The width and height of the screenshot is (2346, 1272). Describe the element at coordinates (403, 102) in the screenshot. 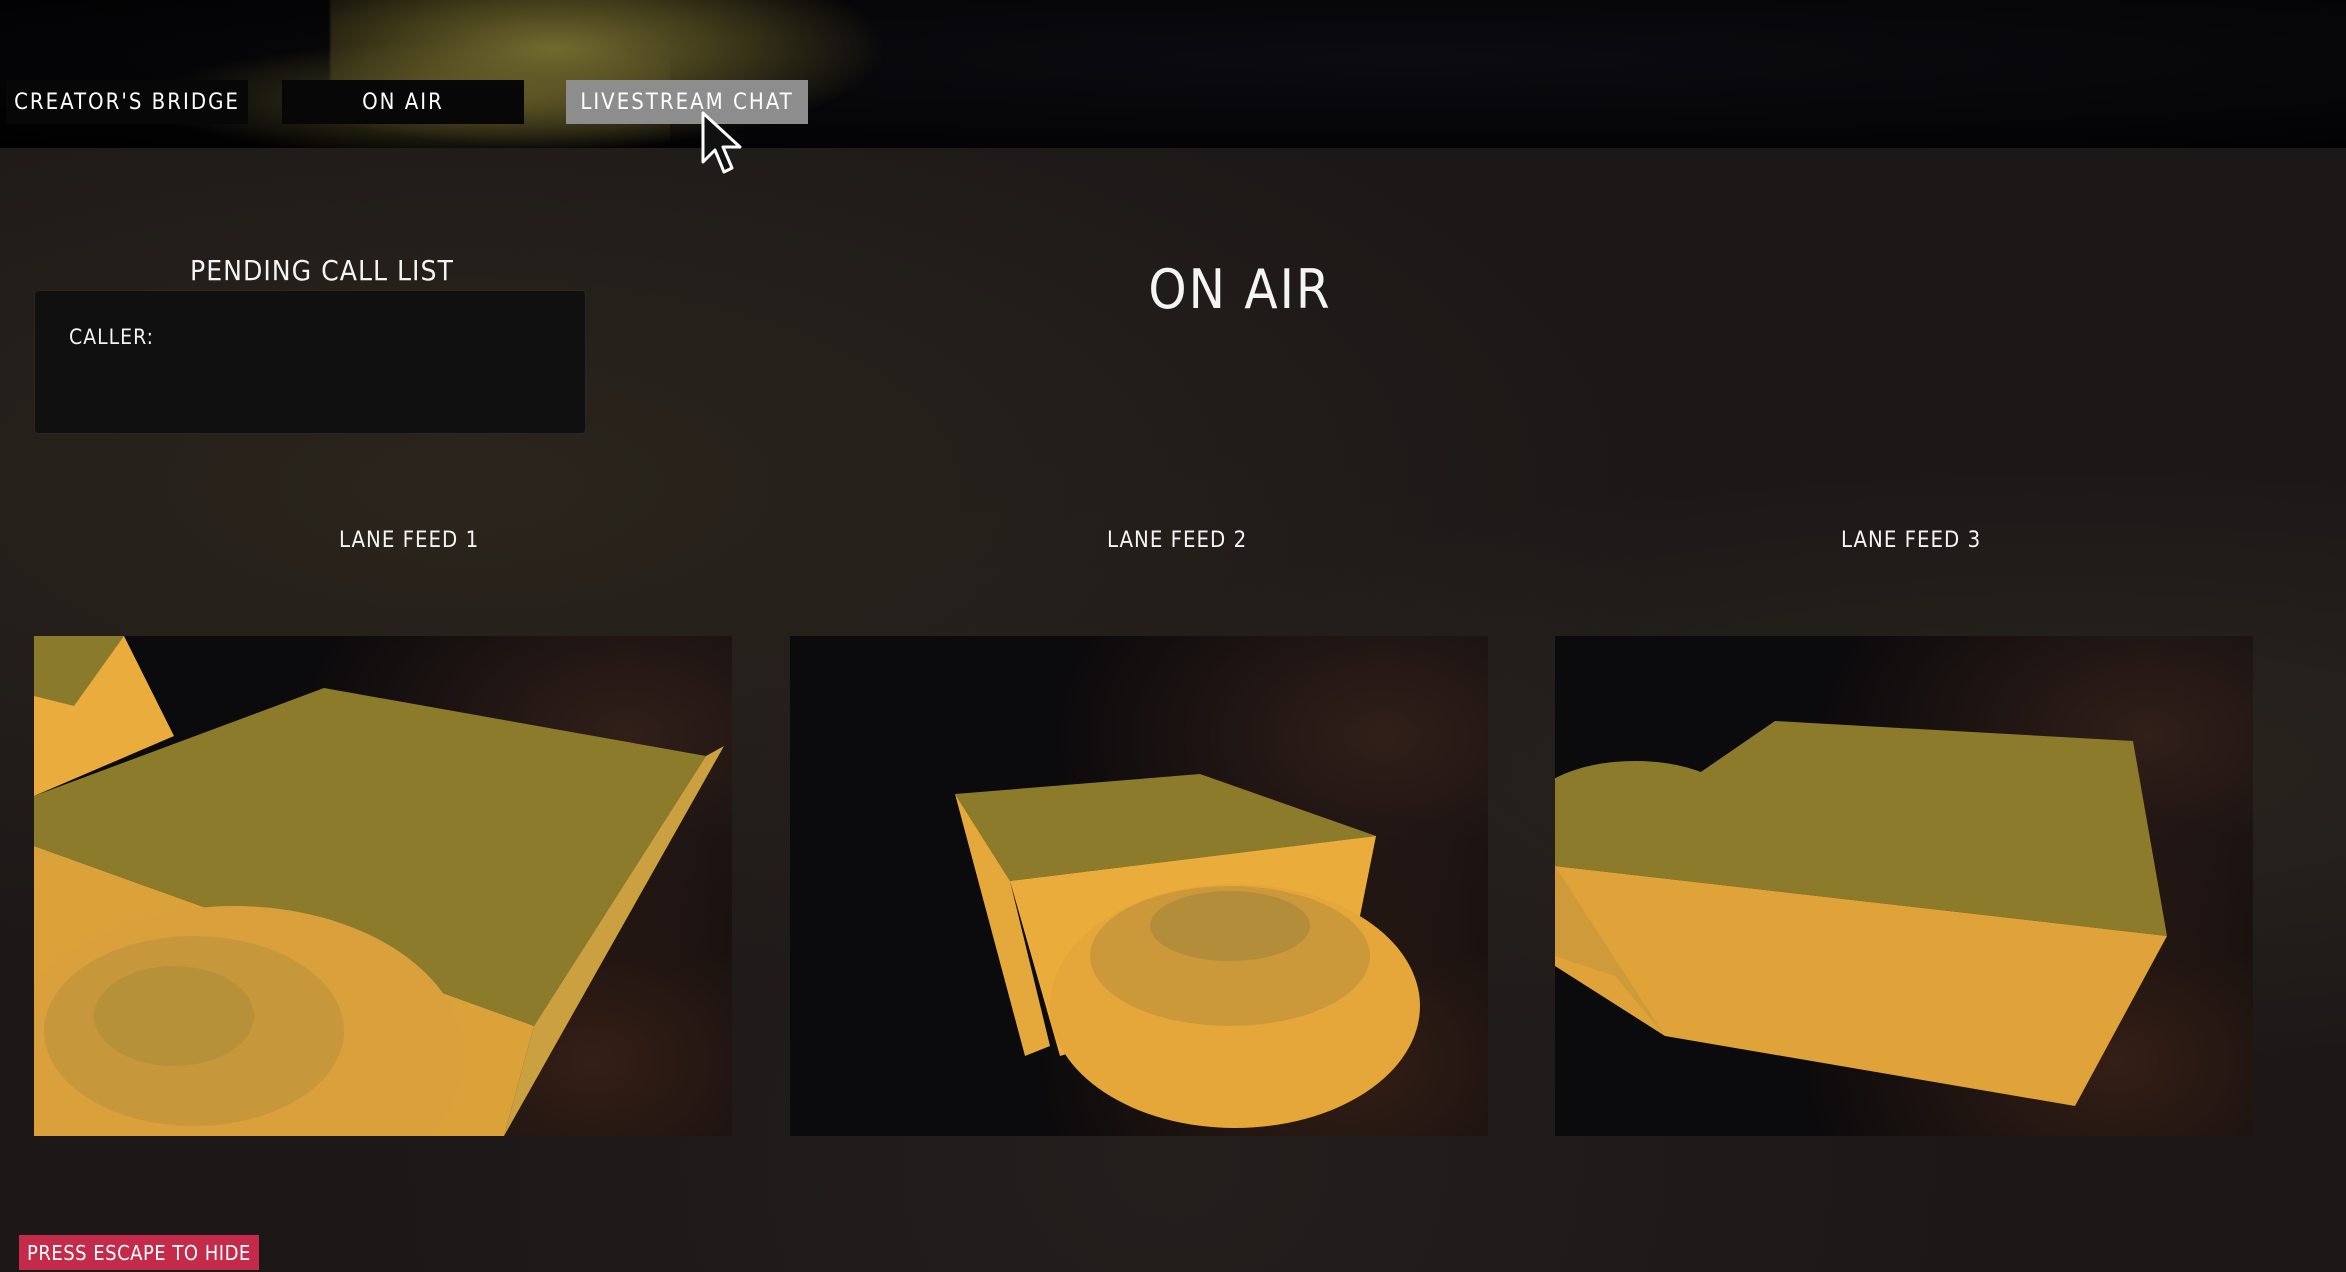

I see `tab-on-air: ON AIR` at that location.